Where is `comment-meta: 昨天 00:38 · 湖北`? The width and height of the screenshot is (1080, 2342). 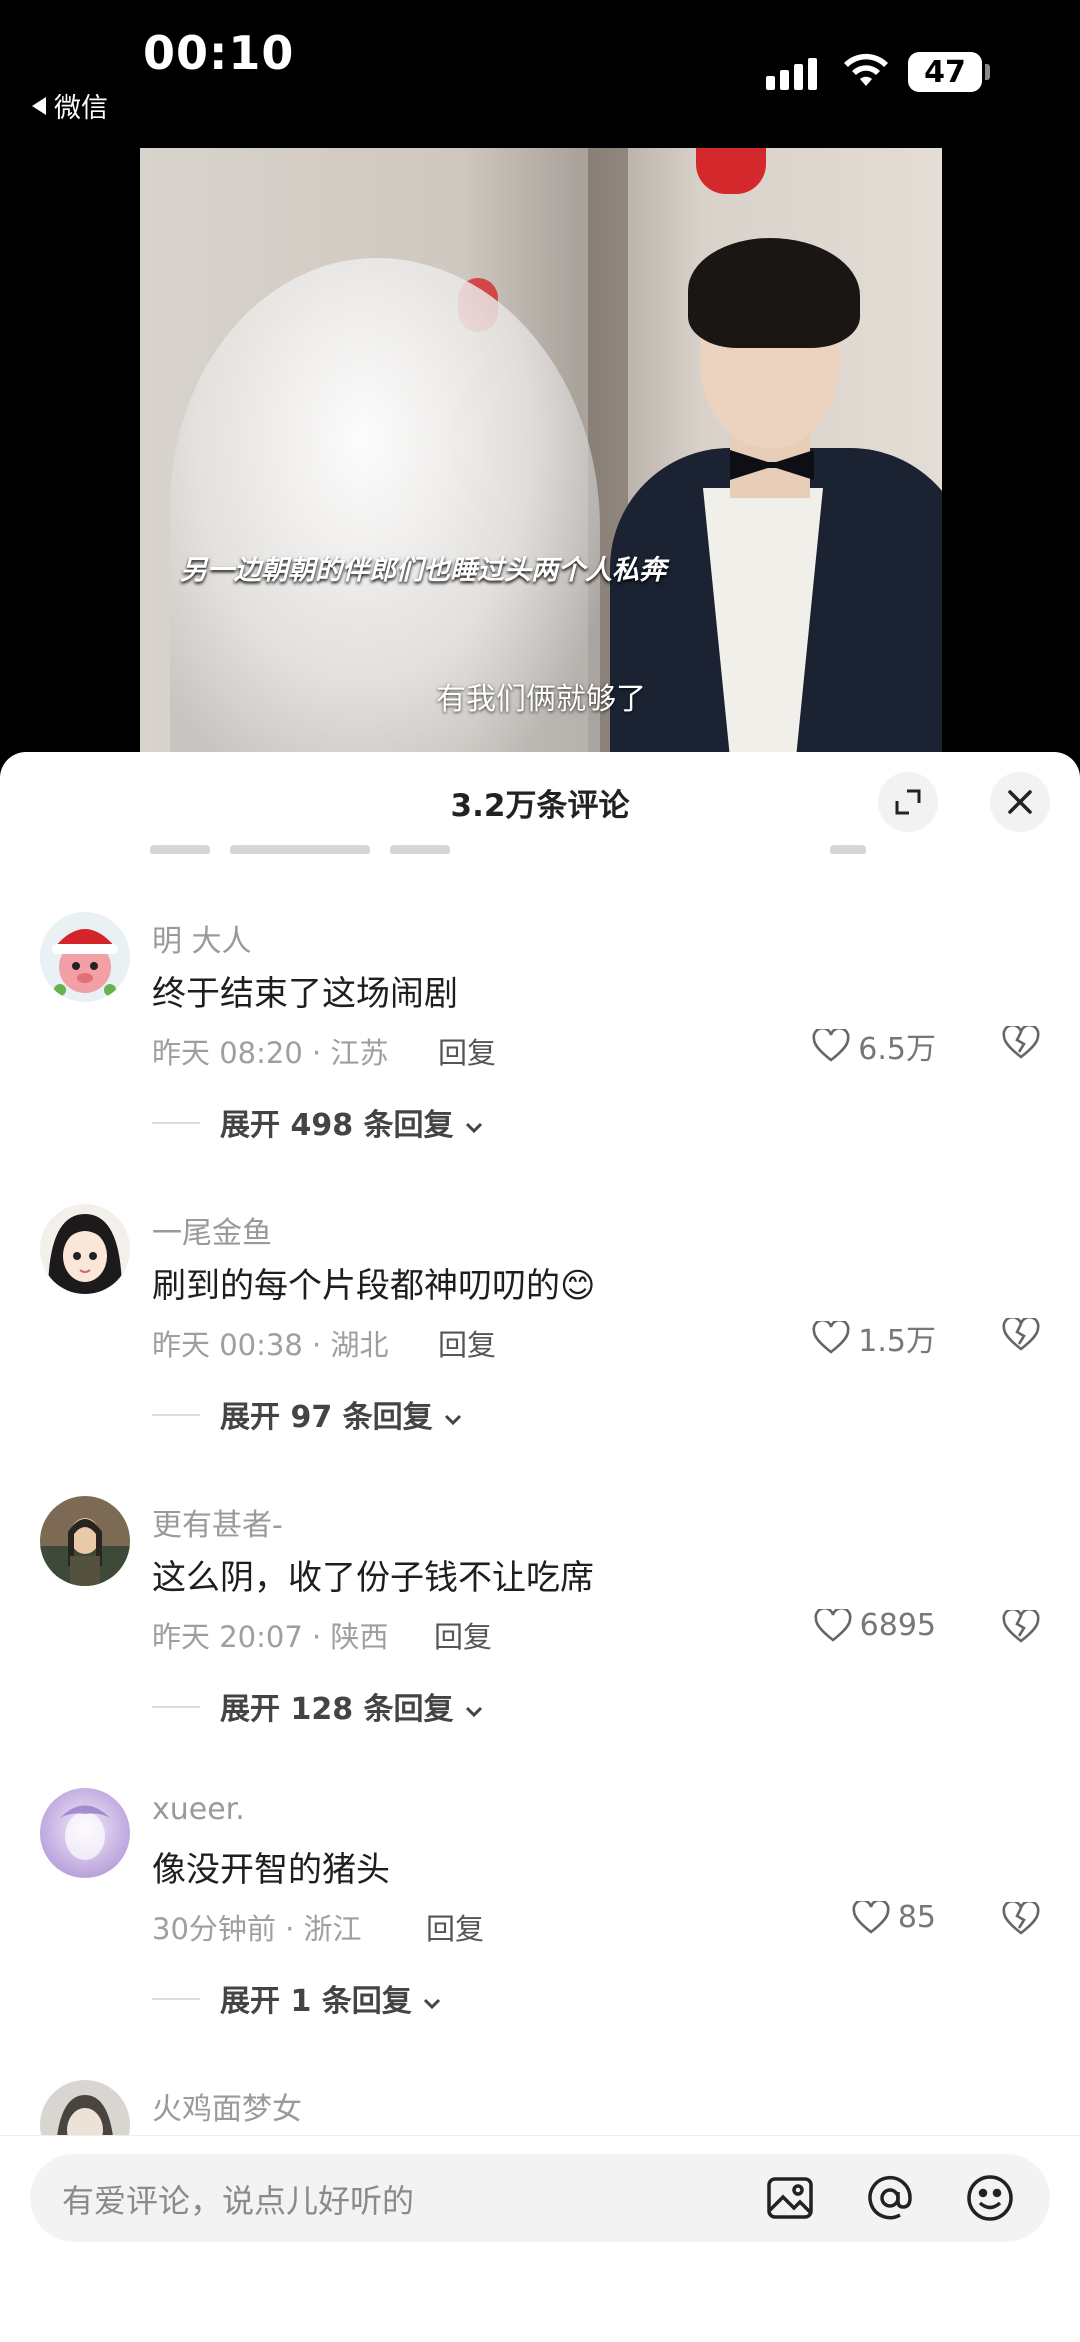
comment-meta: 昨天 00:38 · 湖北 is located at coordinates (270, 1345).